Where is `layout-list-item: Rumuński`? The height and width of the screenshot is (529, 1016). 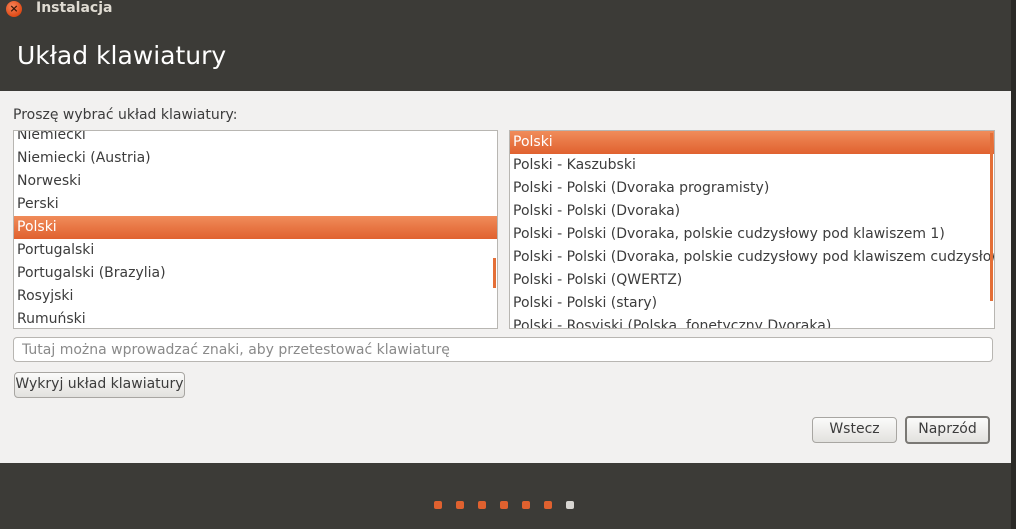
layout-list-item: Rumuński is located at coordinates (255, 318).